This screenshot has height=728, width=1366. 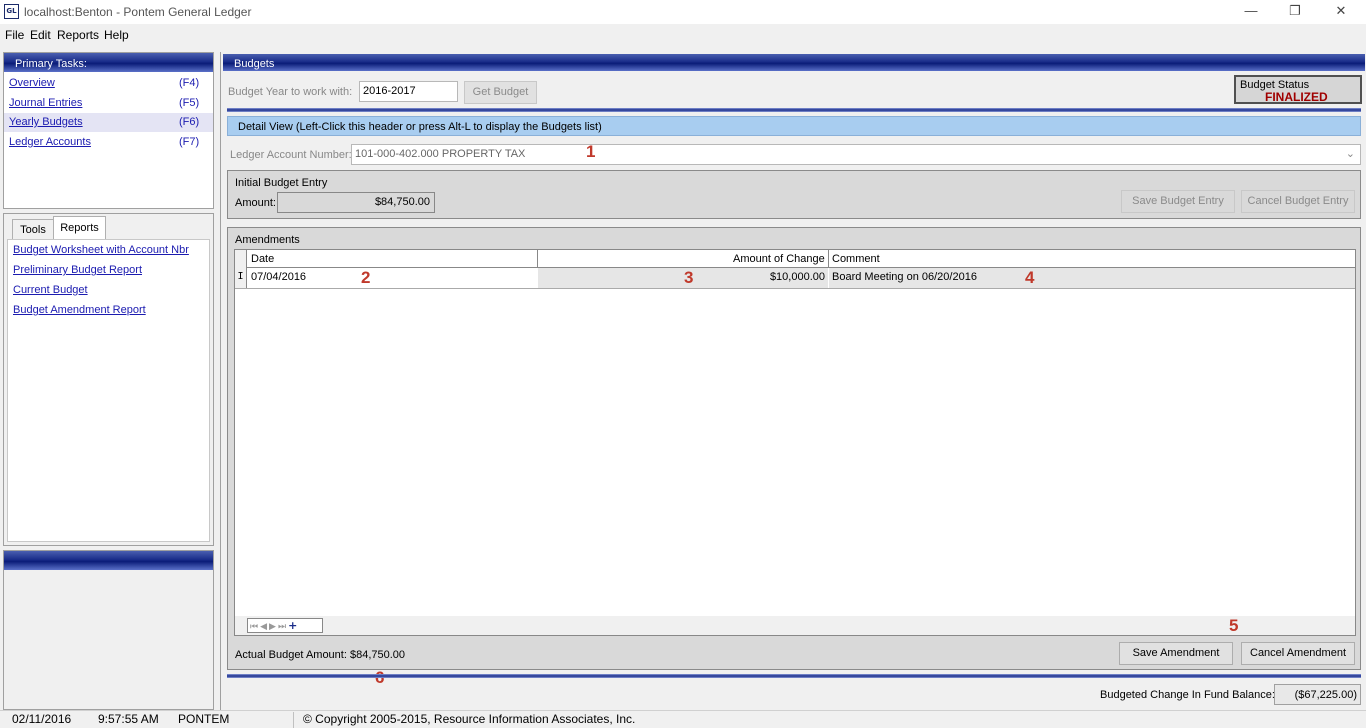 I want to click on amount-label: Amount:, so click(x=255, y=203).